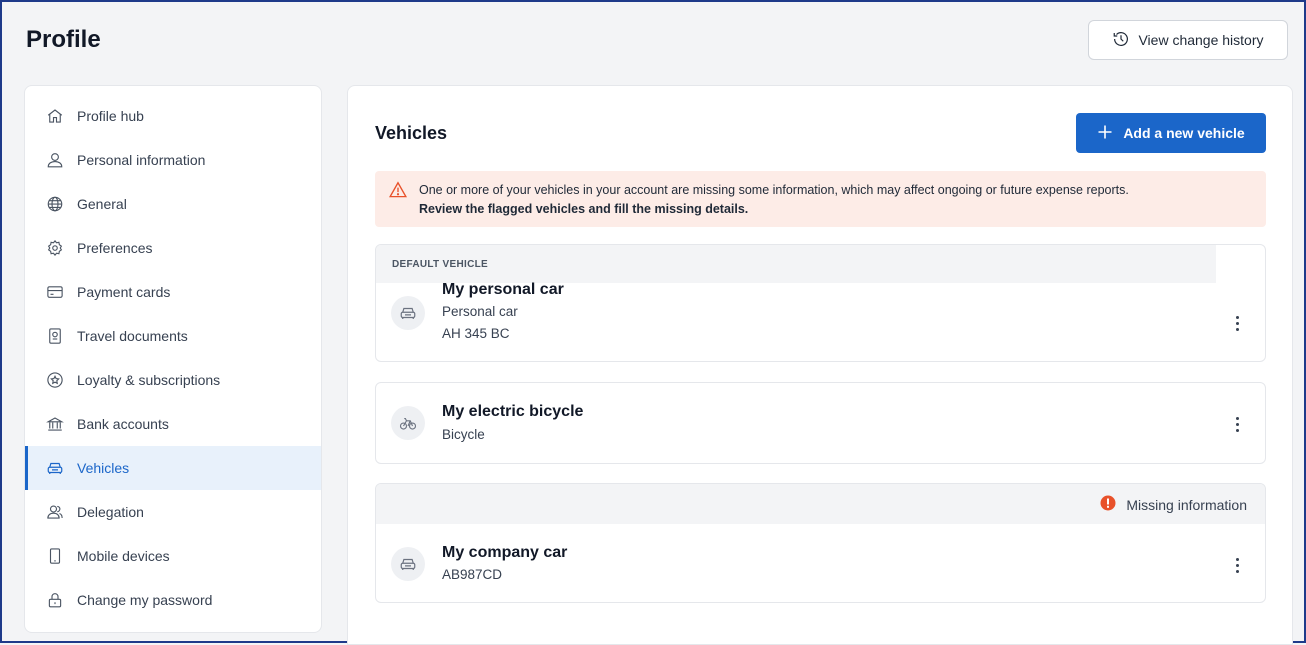  I want to click on default-vehicle-label: DEFAULT VEHICLE, so click(440, 264).